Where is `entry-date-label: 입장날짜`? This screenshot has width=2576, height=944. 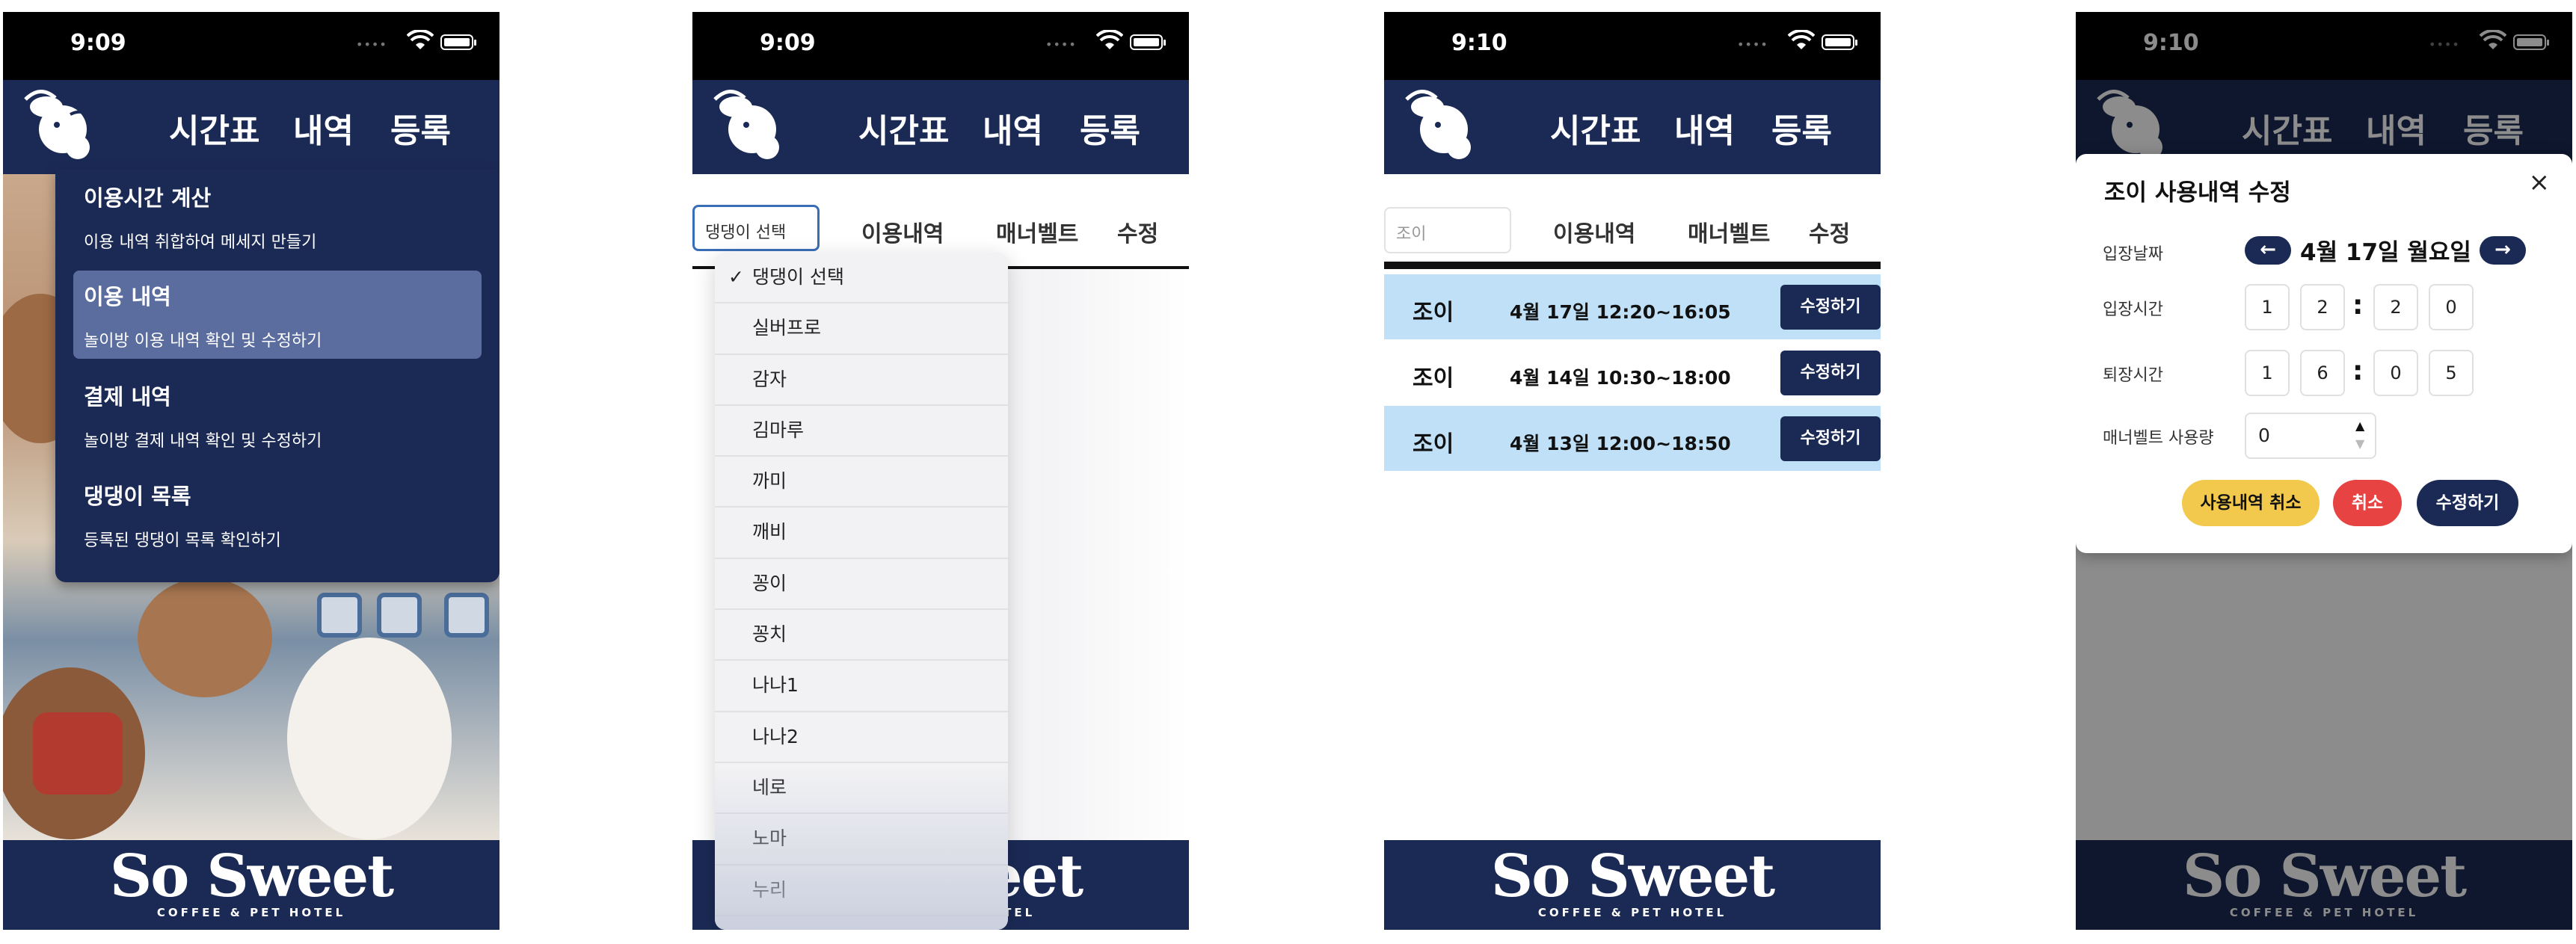
entry-date-label: 입장날짜 is located at coordinates (2133, 254).